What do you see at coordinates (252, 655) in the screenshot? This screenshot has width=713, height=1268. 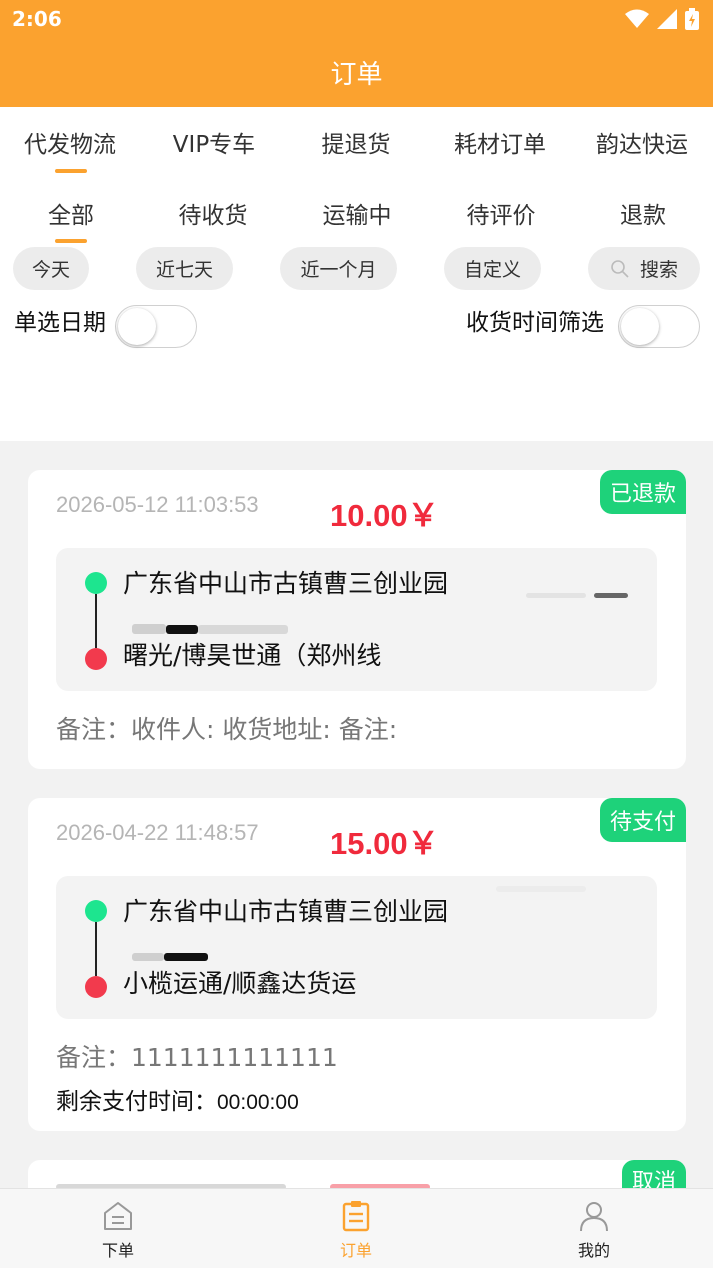 I see `destination-address: 曙光/博昊世通（郑州线` at bounding box center [252, 655].